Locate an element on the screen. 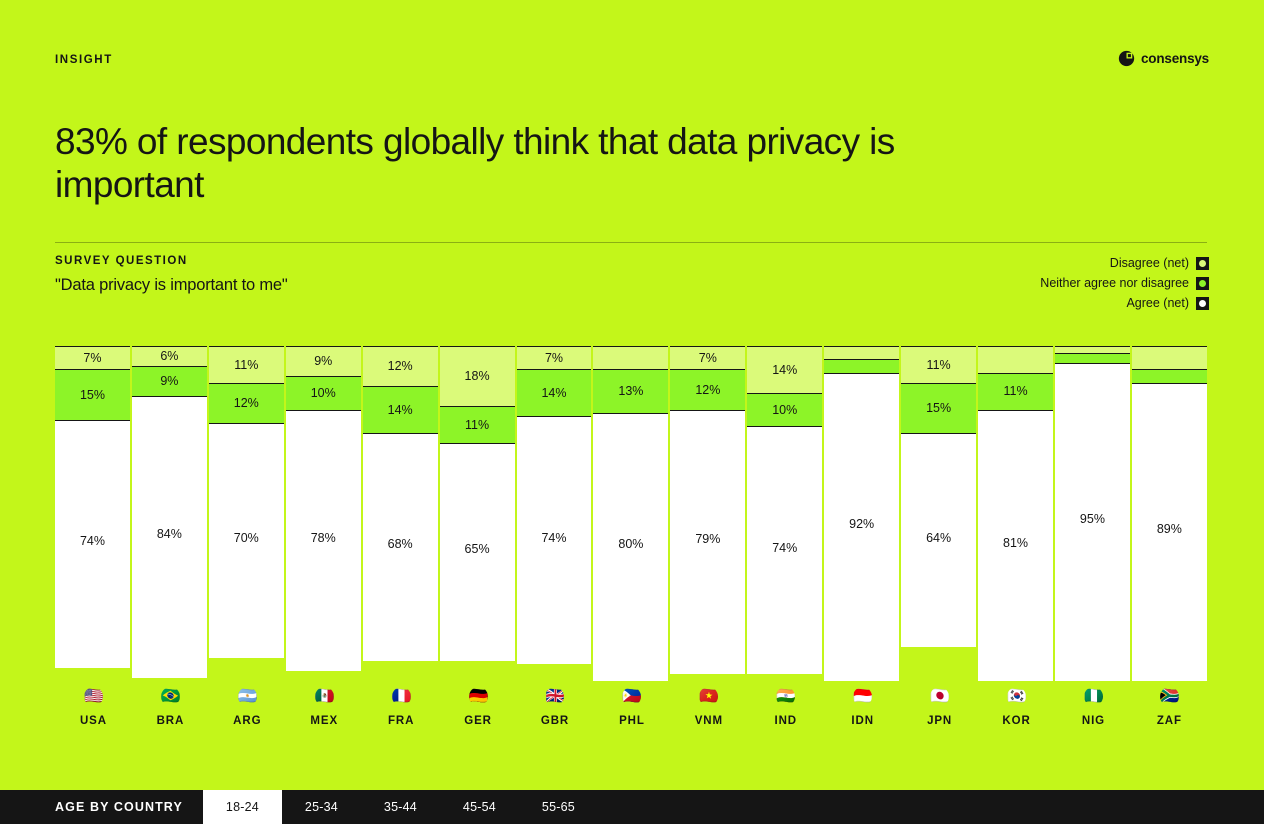 The image size is (1264, 824). bar-gbr: 7% 14% 74% is located at coordinates (554, 513).